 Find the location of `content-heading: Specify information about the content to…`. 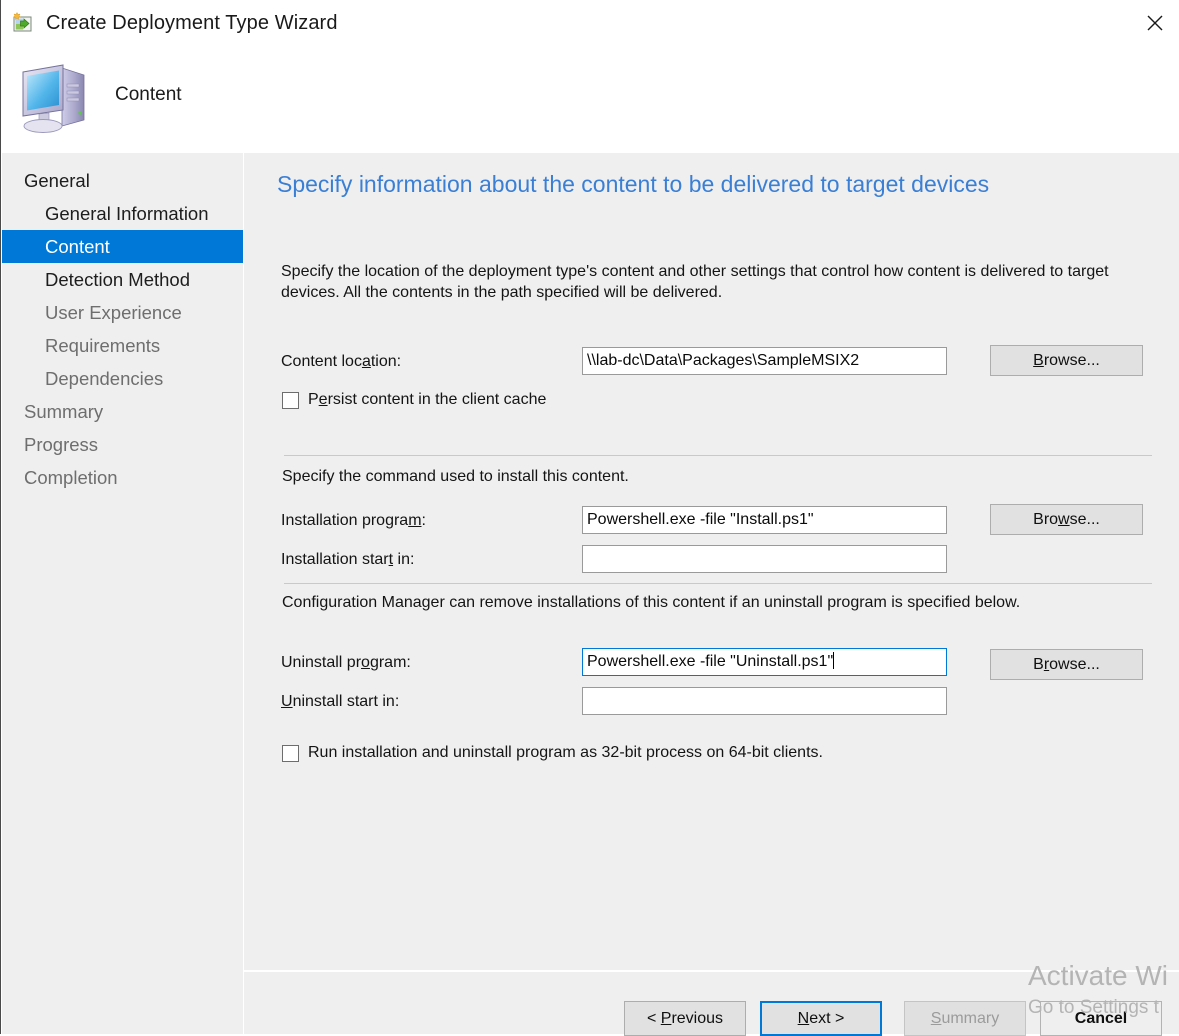

content-heading: Specify information about the content to… is located at coordinates (633, 184).